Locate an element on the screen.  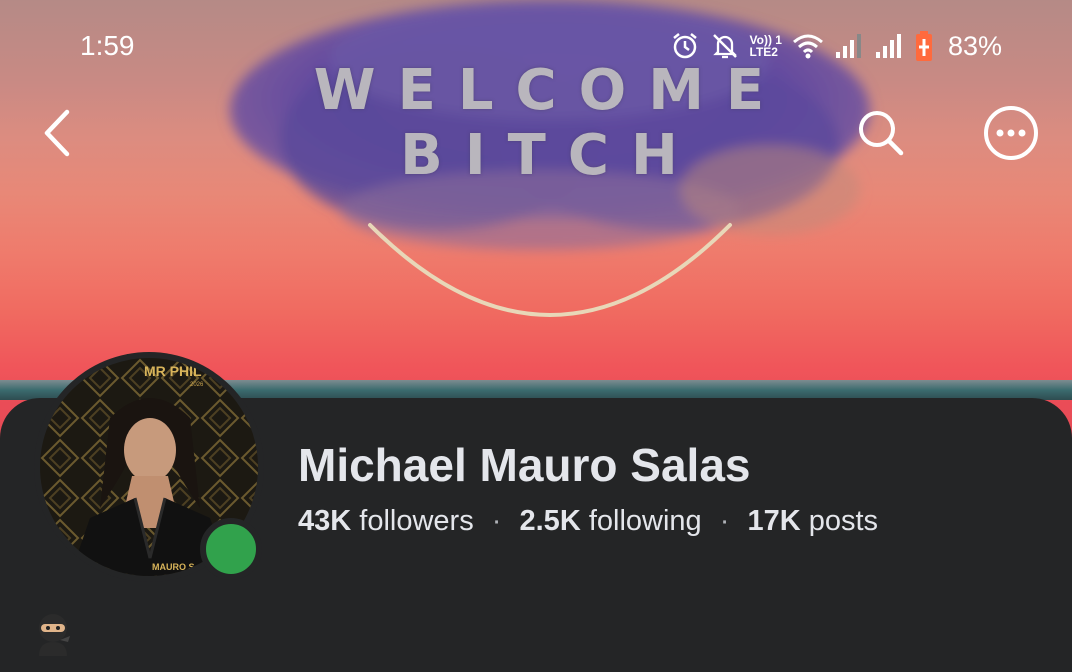
more-options-icon is located at coordinates (1011, 133).